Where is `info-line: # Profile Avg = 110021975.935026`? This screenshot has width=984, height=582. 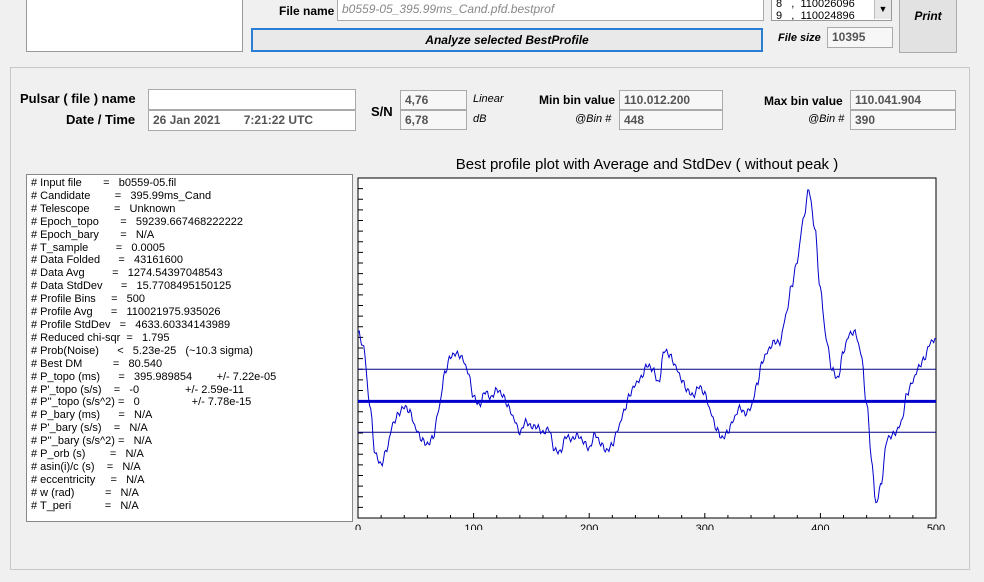 info-line: # Profile Avg = 110021975.935026 is located at coordinates (126, 312).